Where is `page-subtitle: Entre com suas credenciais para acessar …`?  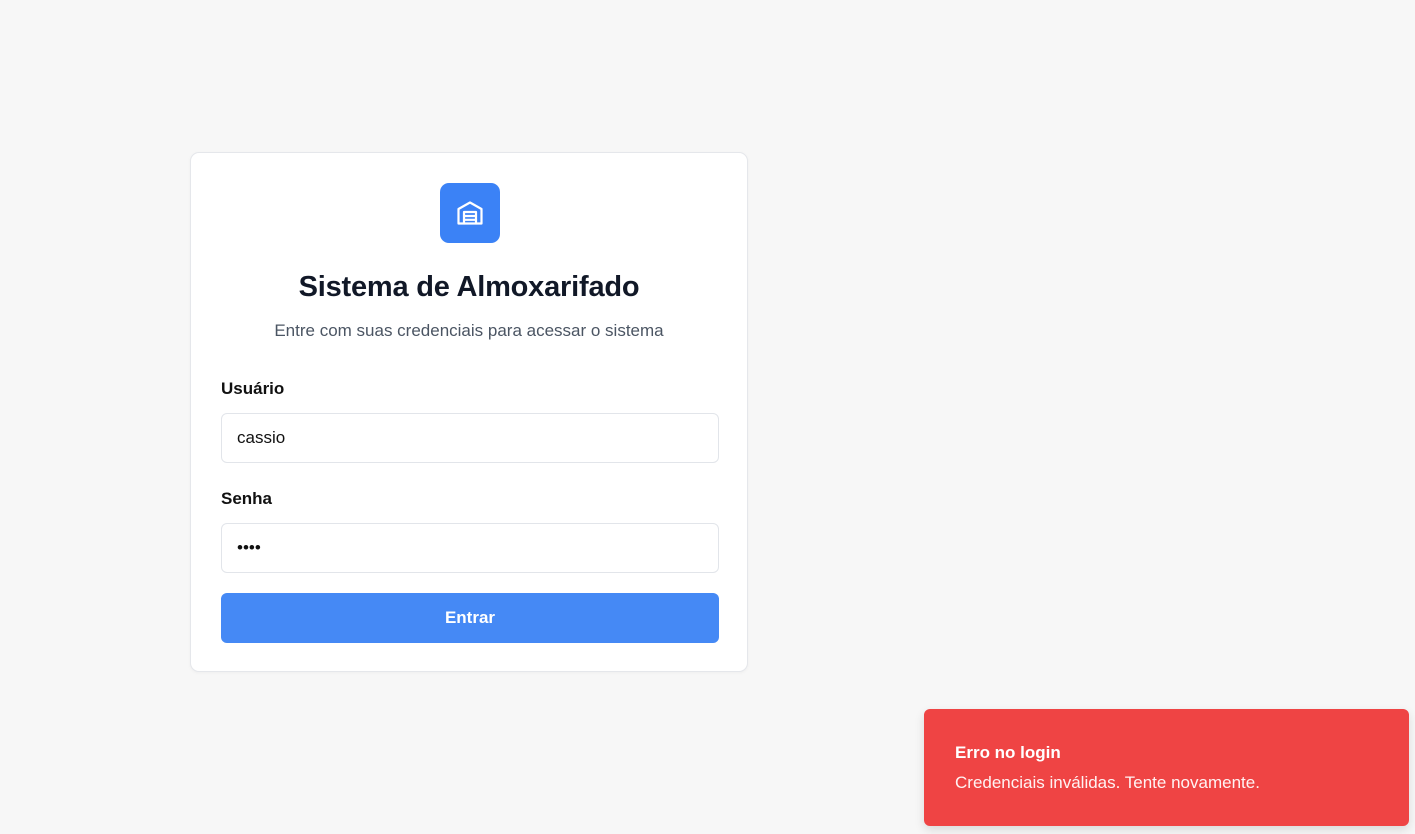
page-subtitle: Entre com suas credenciais para acessar … is located at coordinates (469, 330).